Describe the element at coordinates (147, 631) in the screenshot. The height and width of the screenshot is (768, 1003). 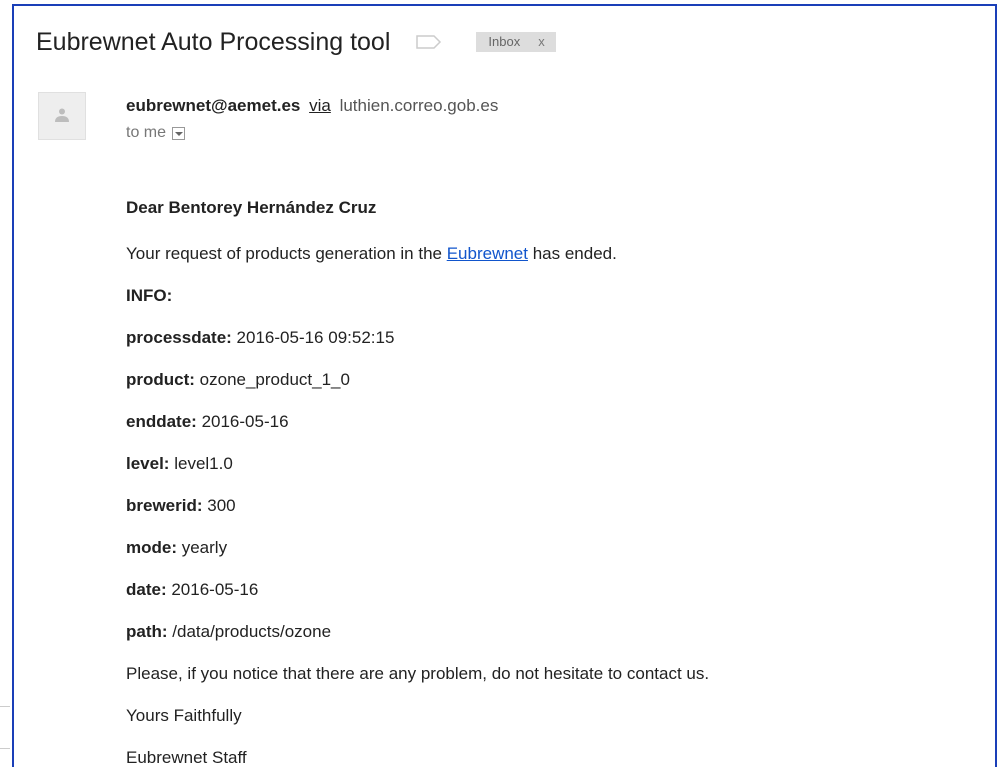
I see `field-key: path:` at that location.